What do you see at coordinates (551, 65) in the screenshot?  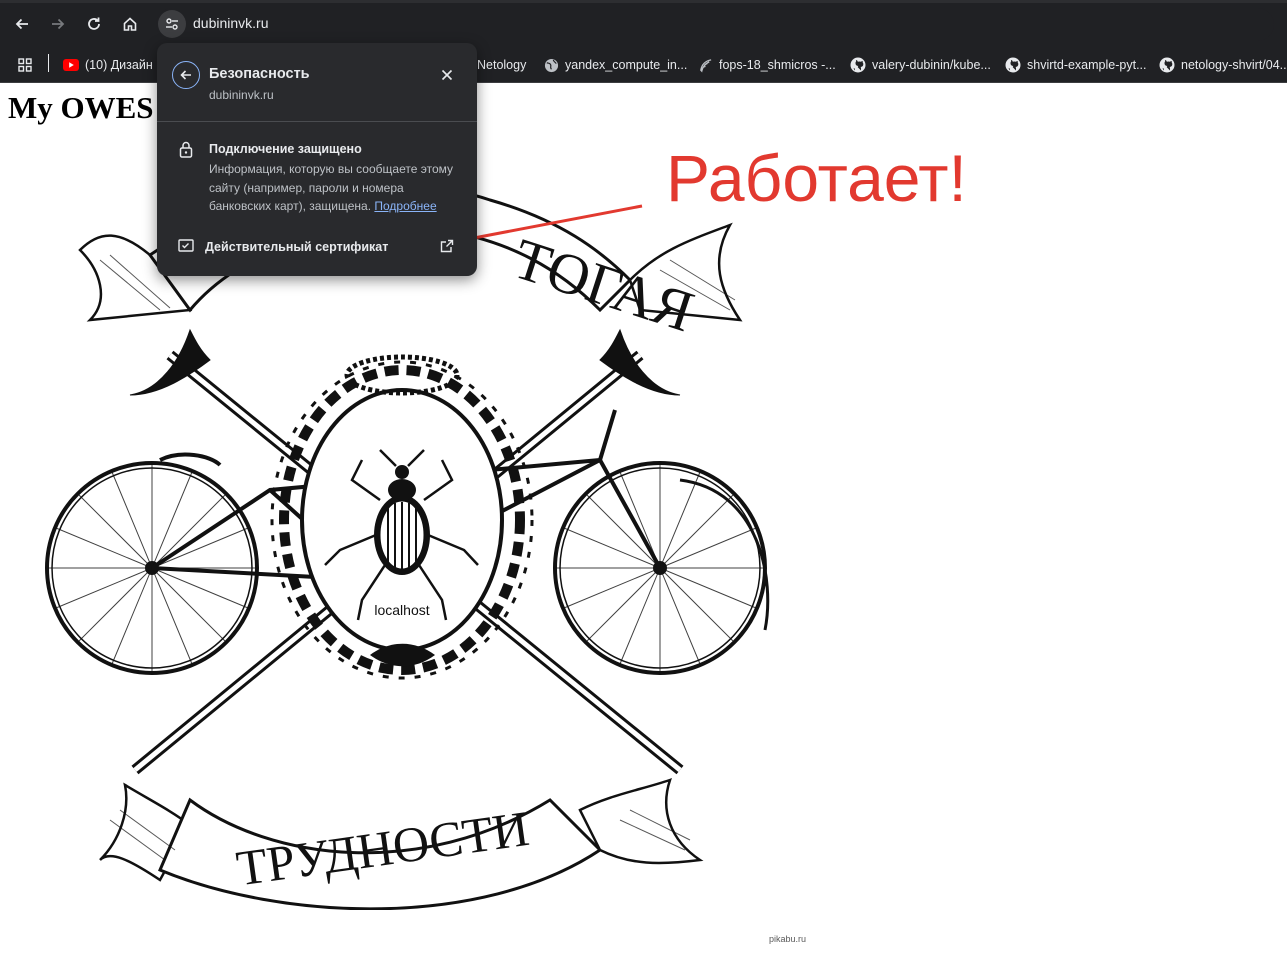 I see `globe-icon` at bounding box center [551, 65].